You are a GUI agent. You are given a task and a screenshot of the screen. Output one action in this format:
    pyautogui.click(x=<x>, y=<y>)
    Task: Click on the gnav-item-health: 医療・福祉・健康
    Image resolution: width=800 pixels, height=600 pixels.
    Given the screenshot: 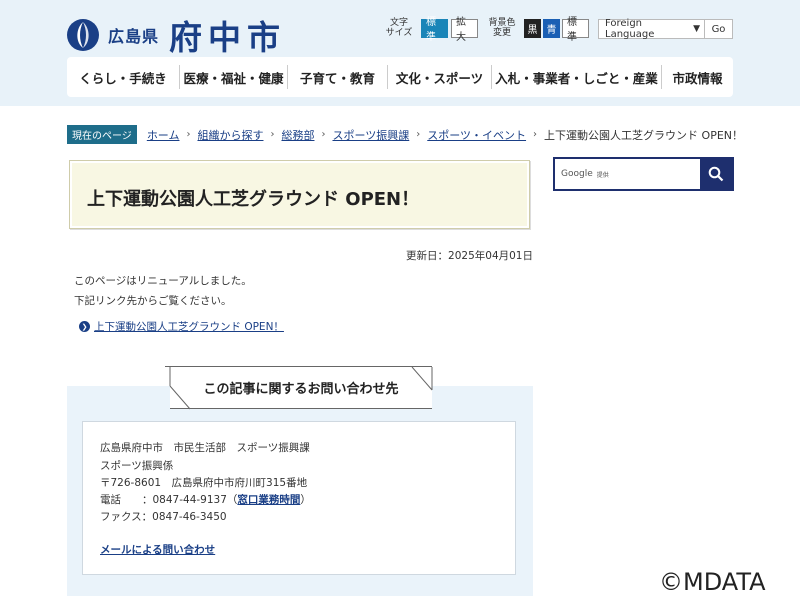 What is the action you would take?
    pyautogui.click(x=233, y=77)
    